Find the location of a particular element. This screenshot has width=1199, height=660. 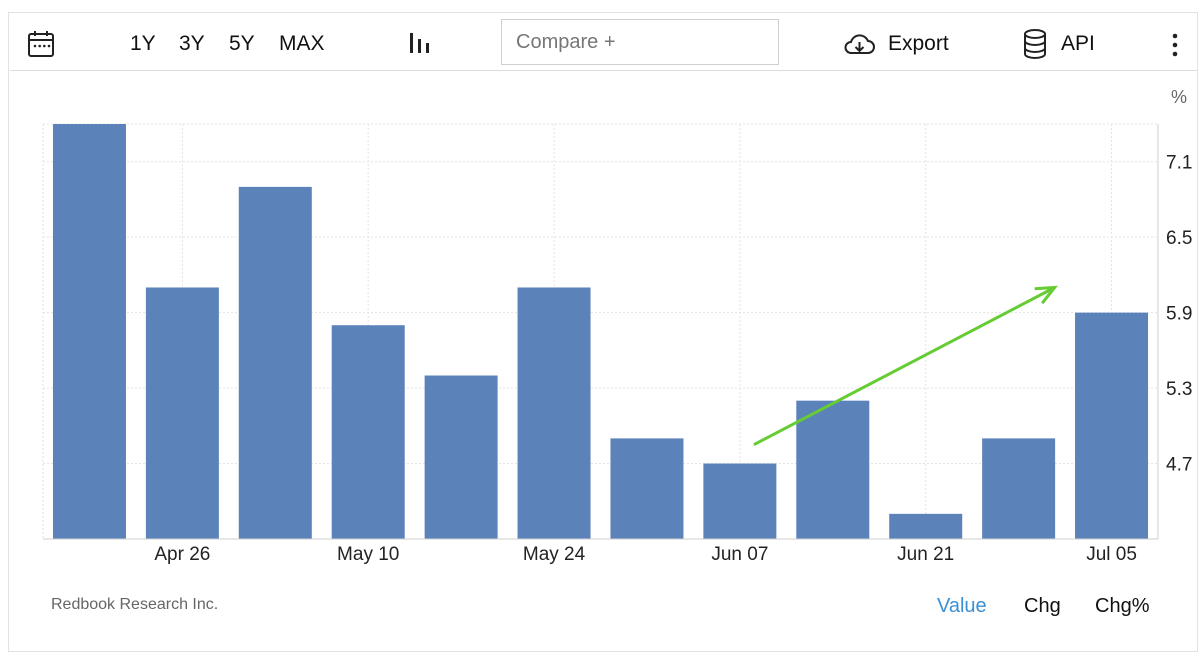

x-tick-label: May 10 is located at coordinates (368, 554).